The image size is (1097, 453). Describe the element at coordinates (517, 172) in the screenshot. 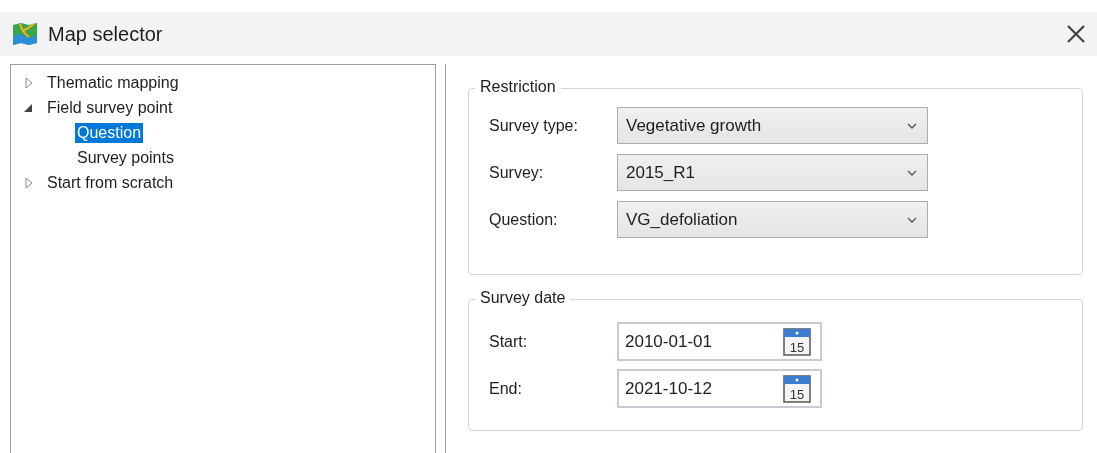

I see `field-label: Survey:` at that location.